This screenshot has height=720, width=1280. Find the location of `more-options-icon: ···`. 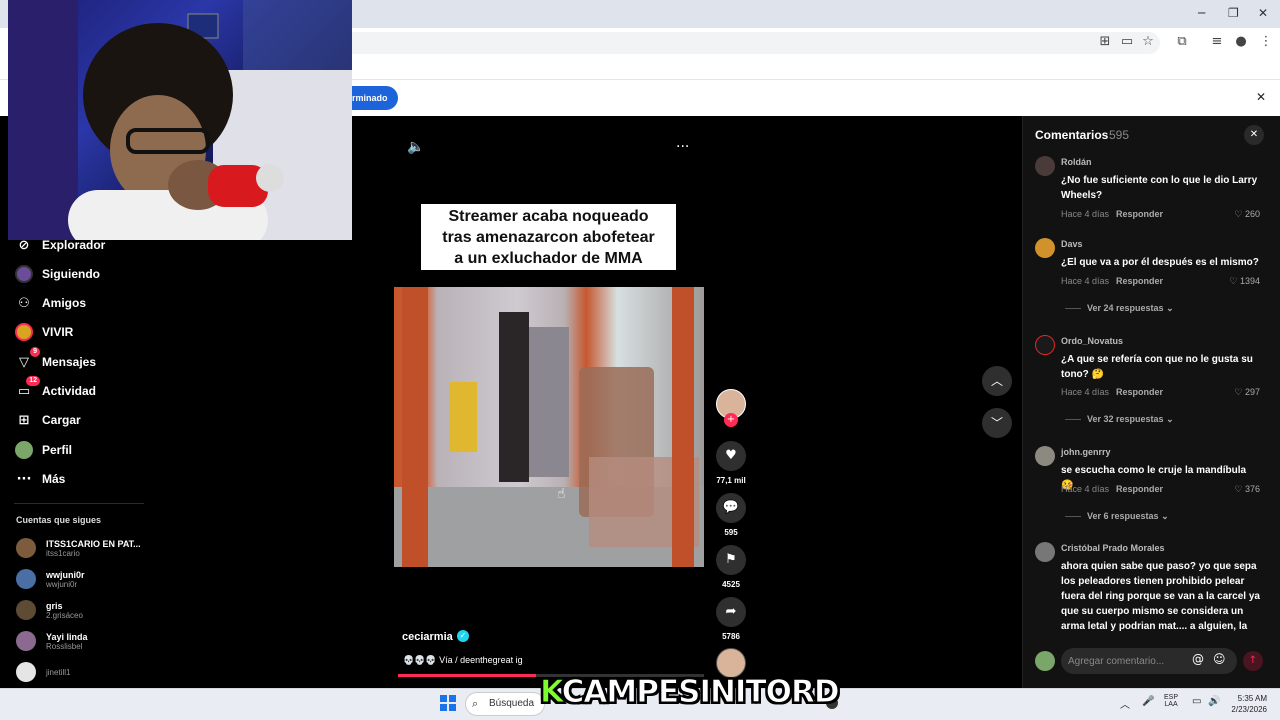

more-options-icon: ··· is located at coordinates (682, 147).